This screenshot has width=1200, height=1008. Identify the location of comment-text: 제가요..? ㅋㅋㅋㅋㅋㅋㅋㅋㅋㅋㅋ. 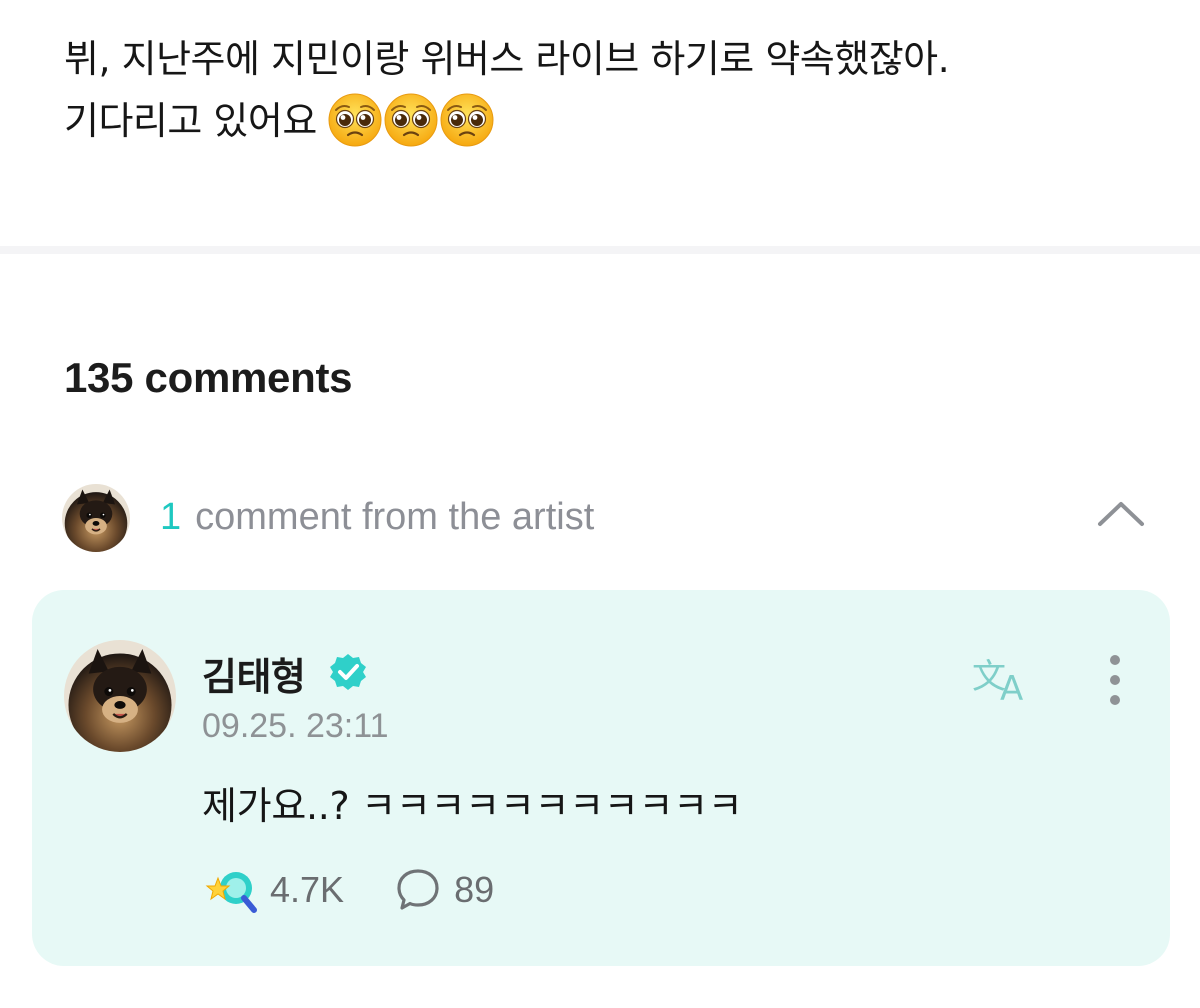
(472, 806).